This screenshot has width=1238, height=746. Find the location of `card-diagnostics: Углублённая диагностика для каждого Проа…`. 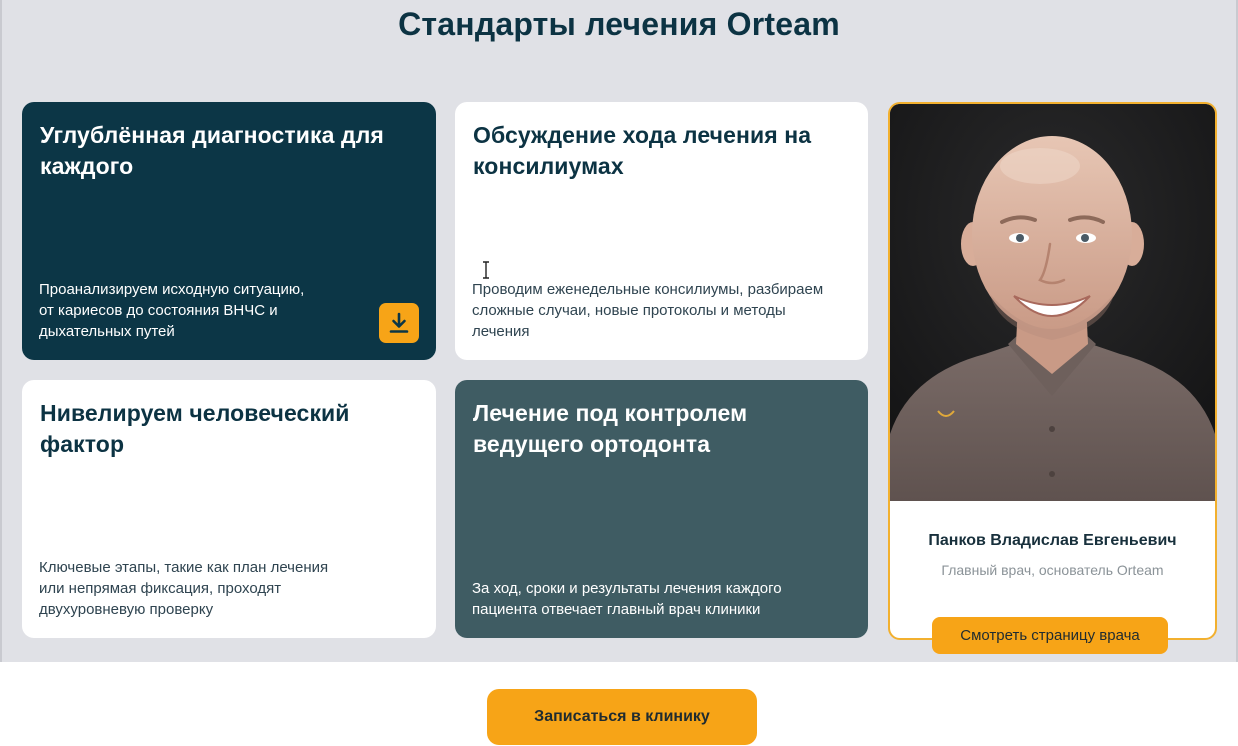

card-diagnostics: Углублённая диагностика для каждого Проа… is located at coordinates (229, 231).